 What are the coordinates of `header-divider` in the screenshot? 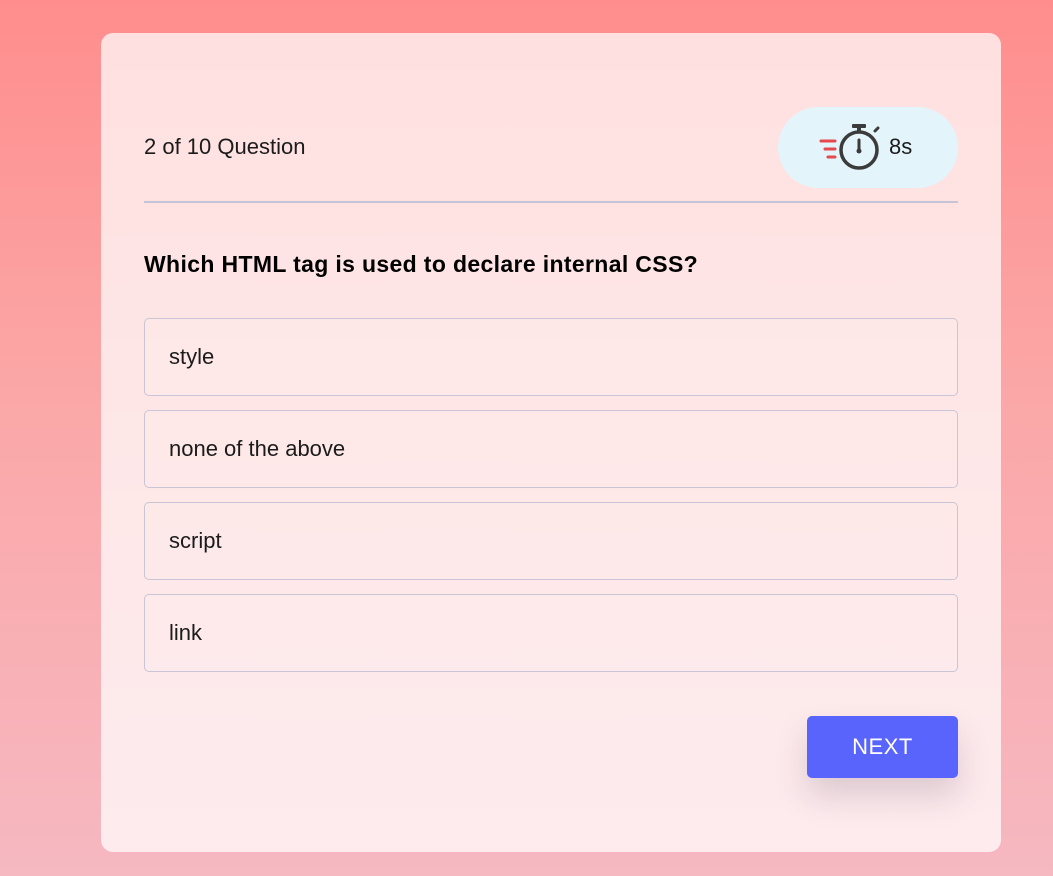 It's located at (551, 202).